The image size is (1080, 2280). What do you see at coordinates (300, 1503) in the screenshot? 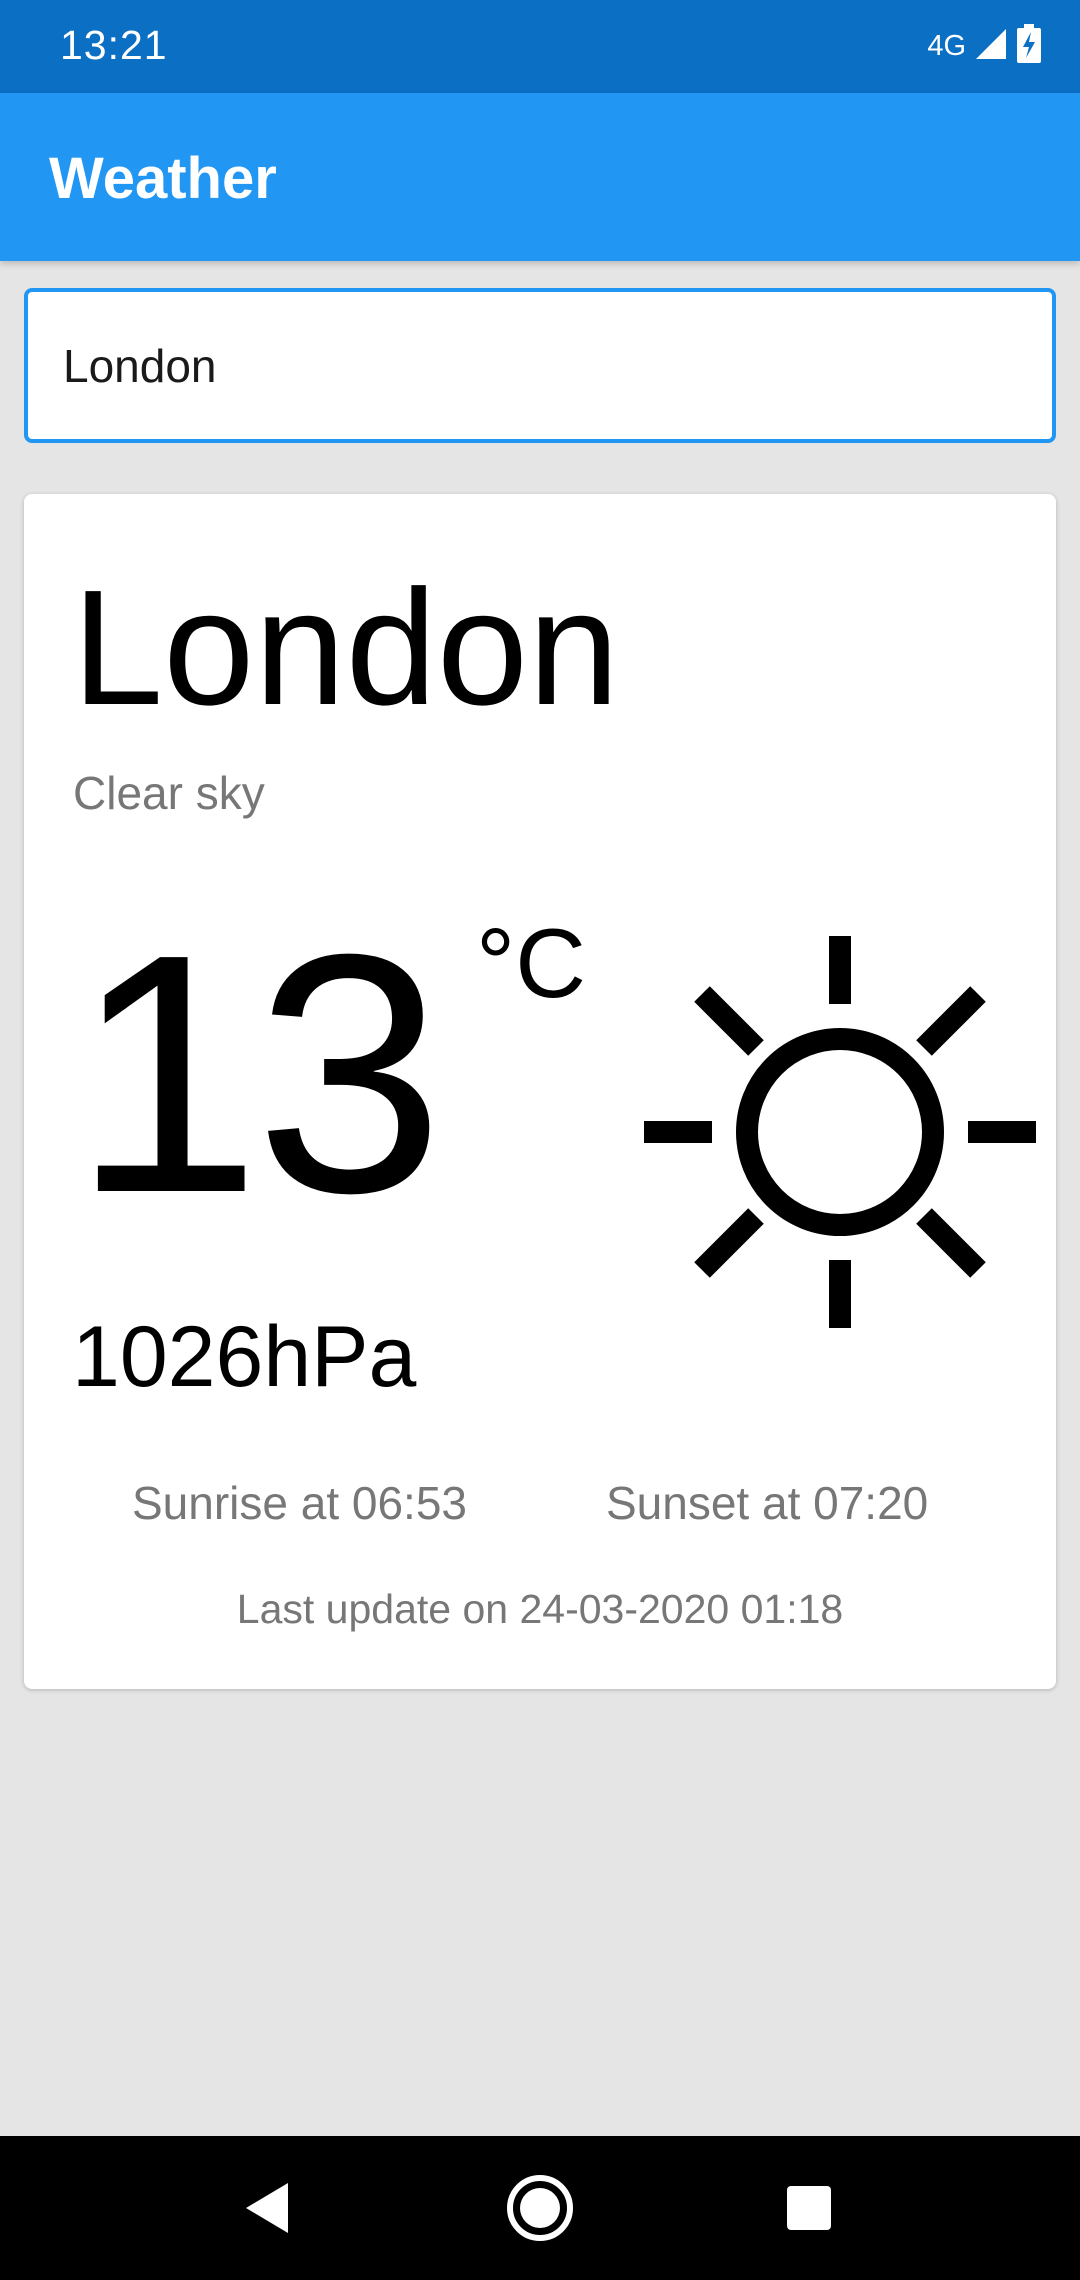
I see `sunrise-time: Sunrise at 06:53` at bounding box center [300, 1503].